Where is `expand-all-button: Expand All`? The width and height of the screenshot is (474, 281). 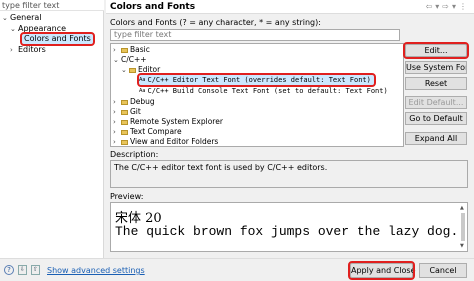
expand-all-button: Expand All is located at coordinates (436, 138).